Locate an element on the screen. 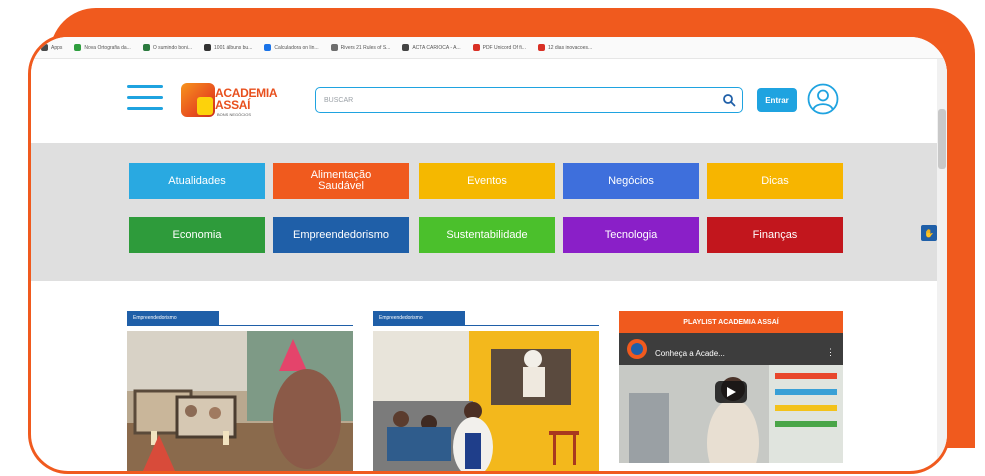  category-label: Dicas is located at coordinates (775, 180).